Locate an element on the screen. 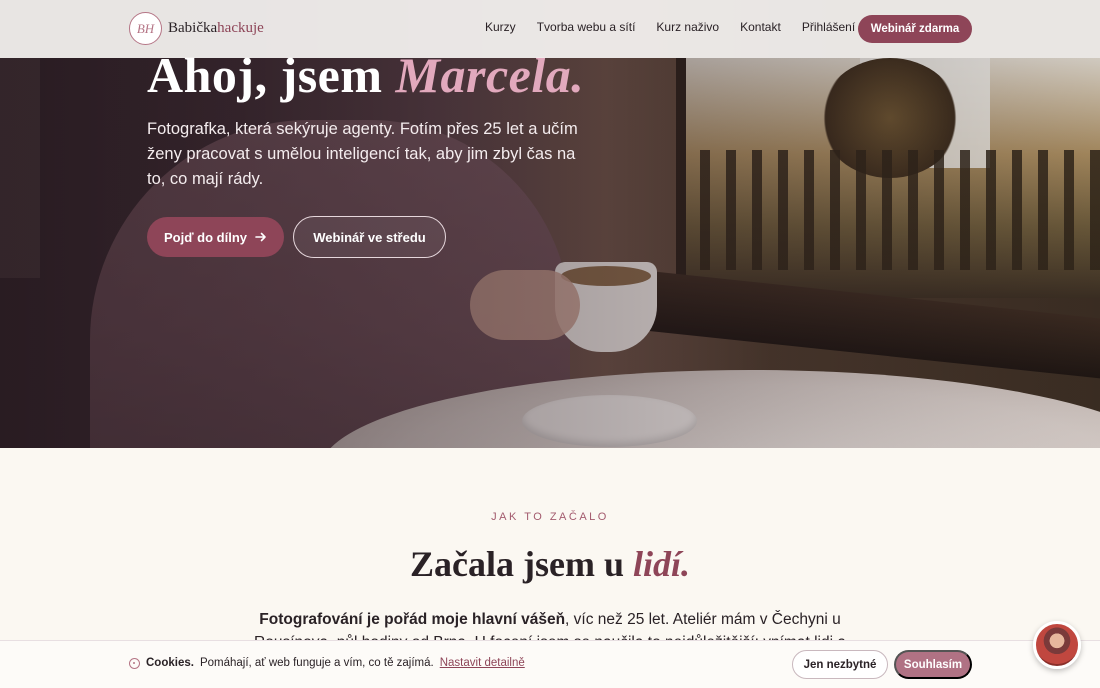 This screenshot has width=1100, height=688. nav-item-prihlaseni: Přihlášení is located at coordinates (828, 27).